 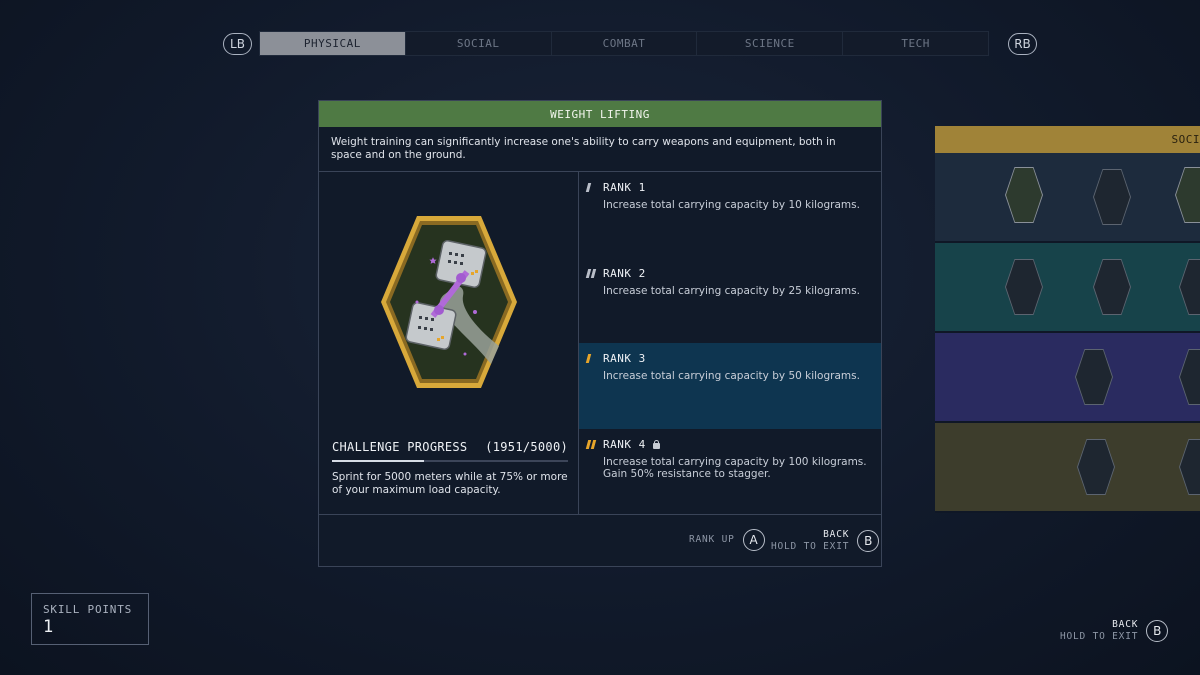 I want to click on panel-actions: RANK UP A BACK HOLD TO EXIT B, so click(x=600, y=540).